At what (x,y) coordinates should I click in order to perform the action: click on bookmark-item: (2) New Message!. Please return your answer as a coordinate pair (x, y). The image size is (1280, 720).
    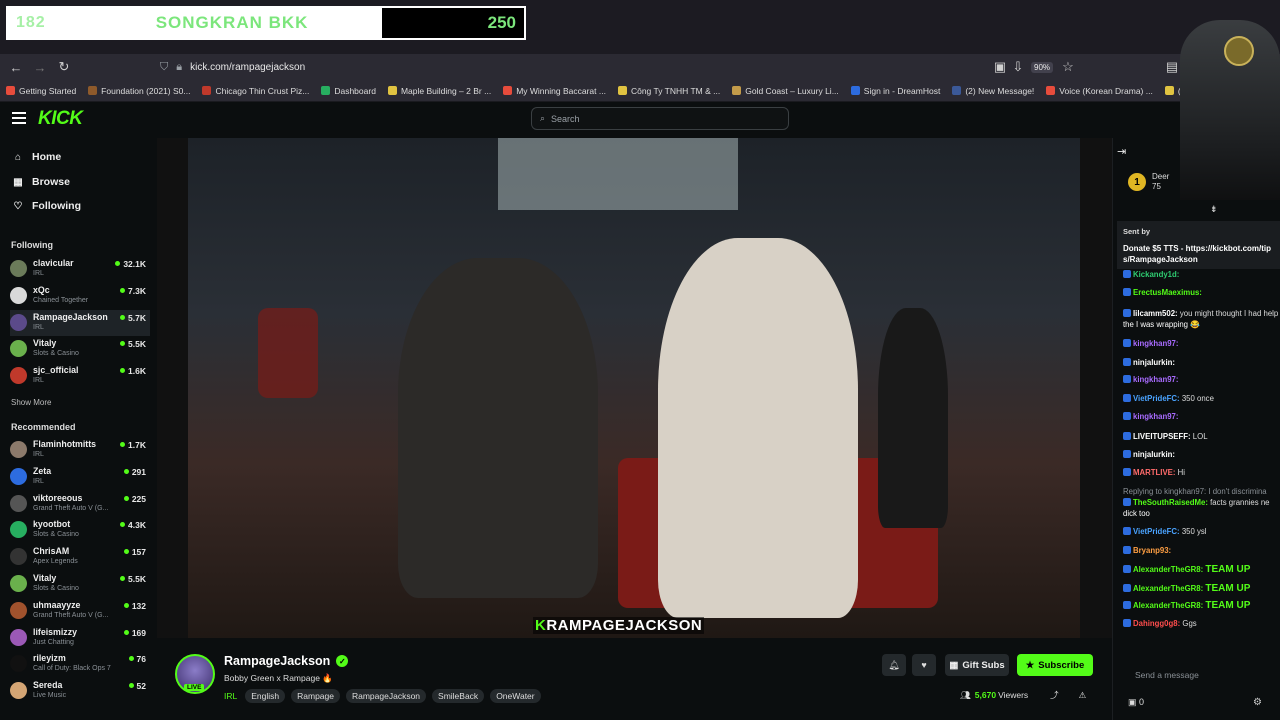
    Looking at the image, I should click on (993, 91).